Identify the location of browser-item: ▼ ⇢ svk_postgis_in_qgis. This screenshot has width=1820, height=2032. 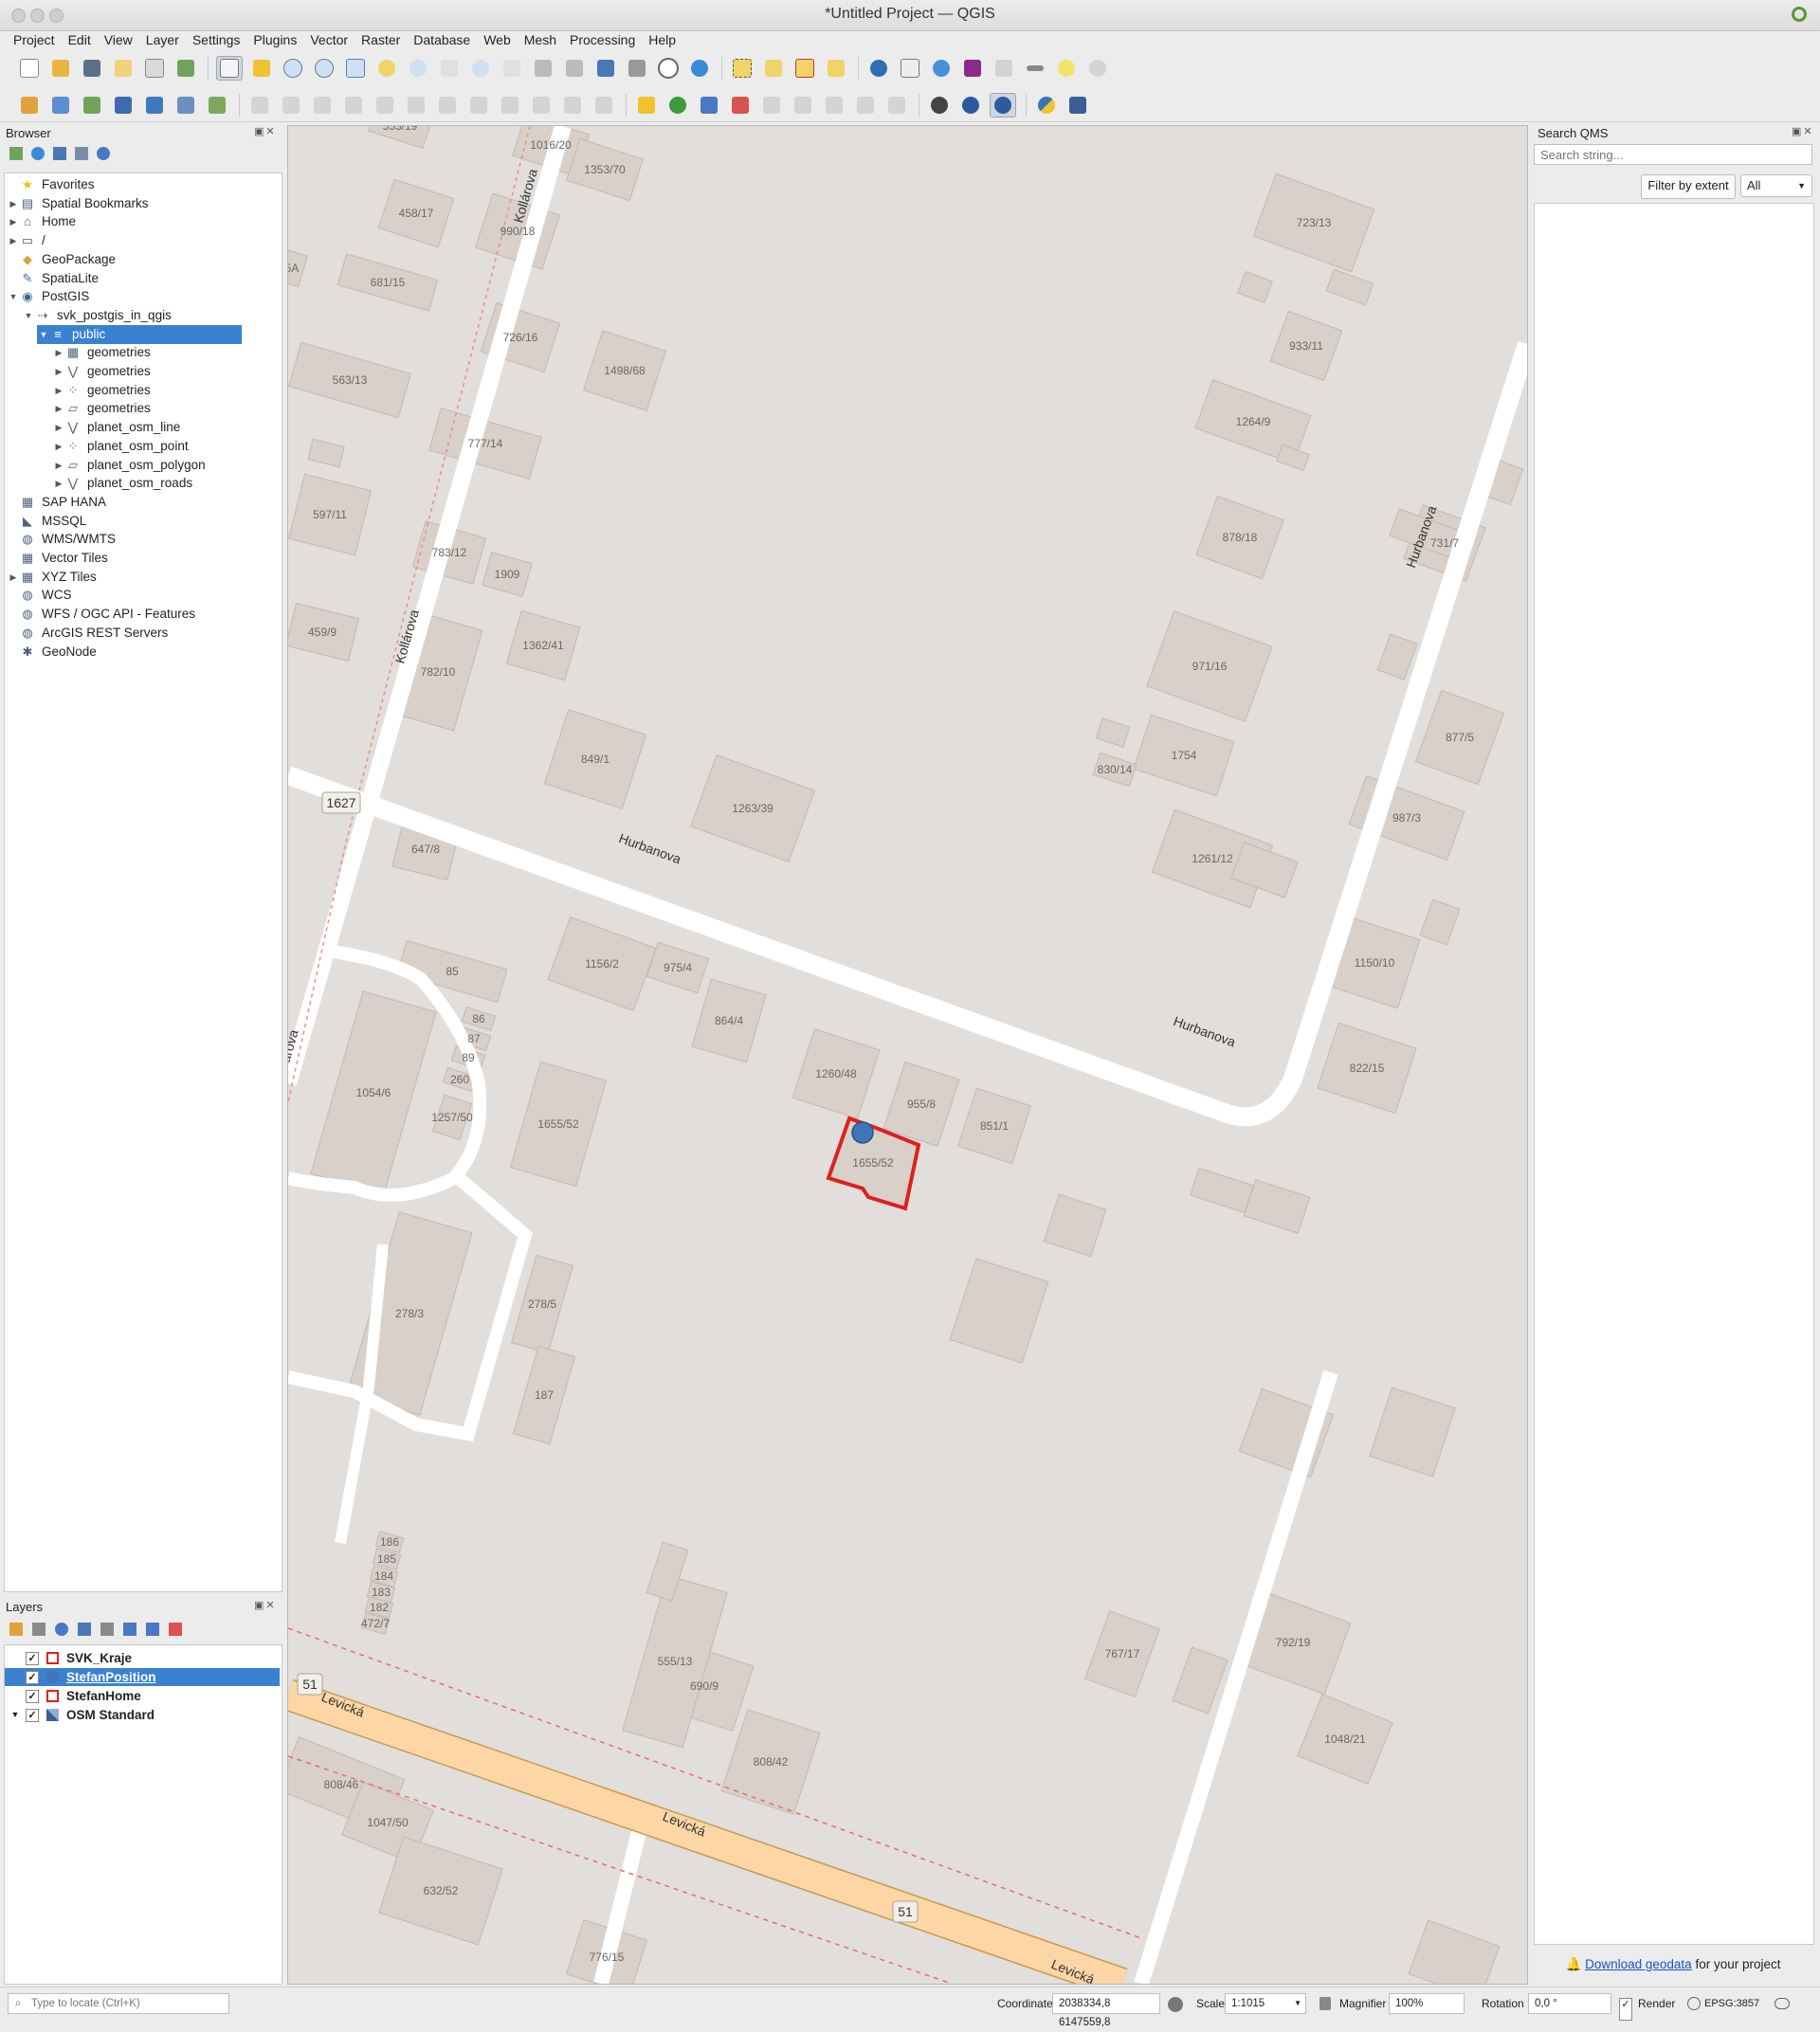
(97, 315).